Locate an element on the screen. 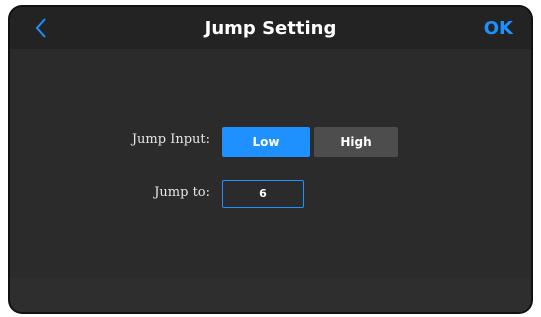 The image size is (541, 317). page-title: Jump Setting is located at coordinates (270, 28).